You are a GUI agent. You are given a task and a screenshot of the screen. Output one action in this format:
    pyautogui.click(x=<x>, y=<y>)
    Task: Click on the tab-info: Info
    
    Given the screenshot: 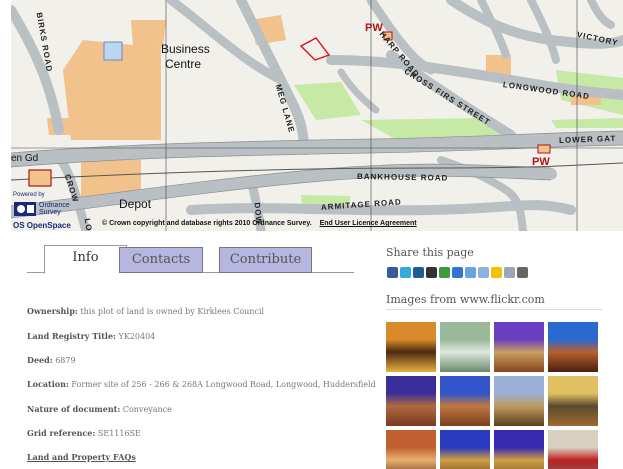 What is the action you would take?
    pyautogui.click(x=85, y=259)
    